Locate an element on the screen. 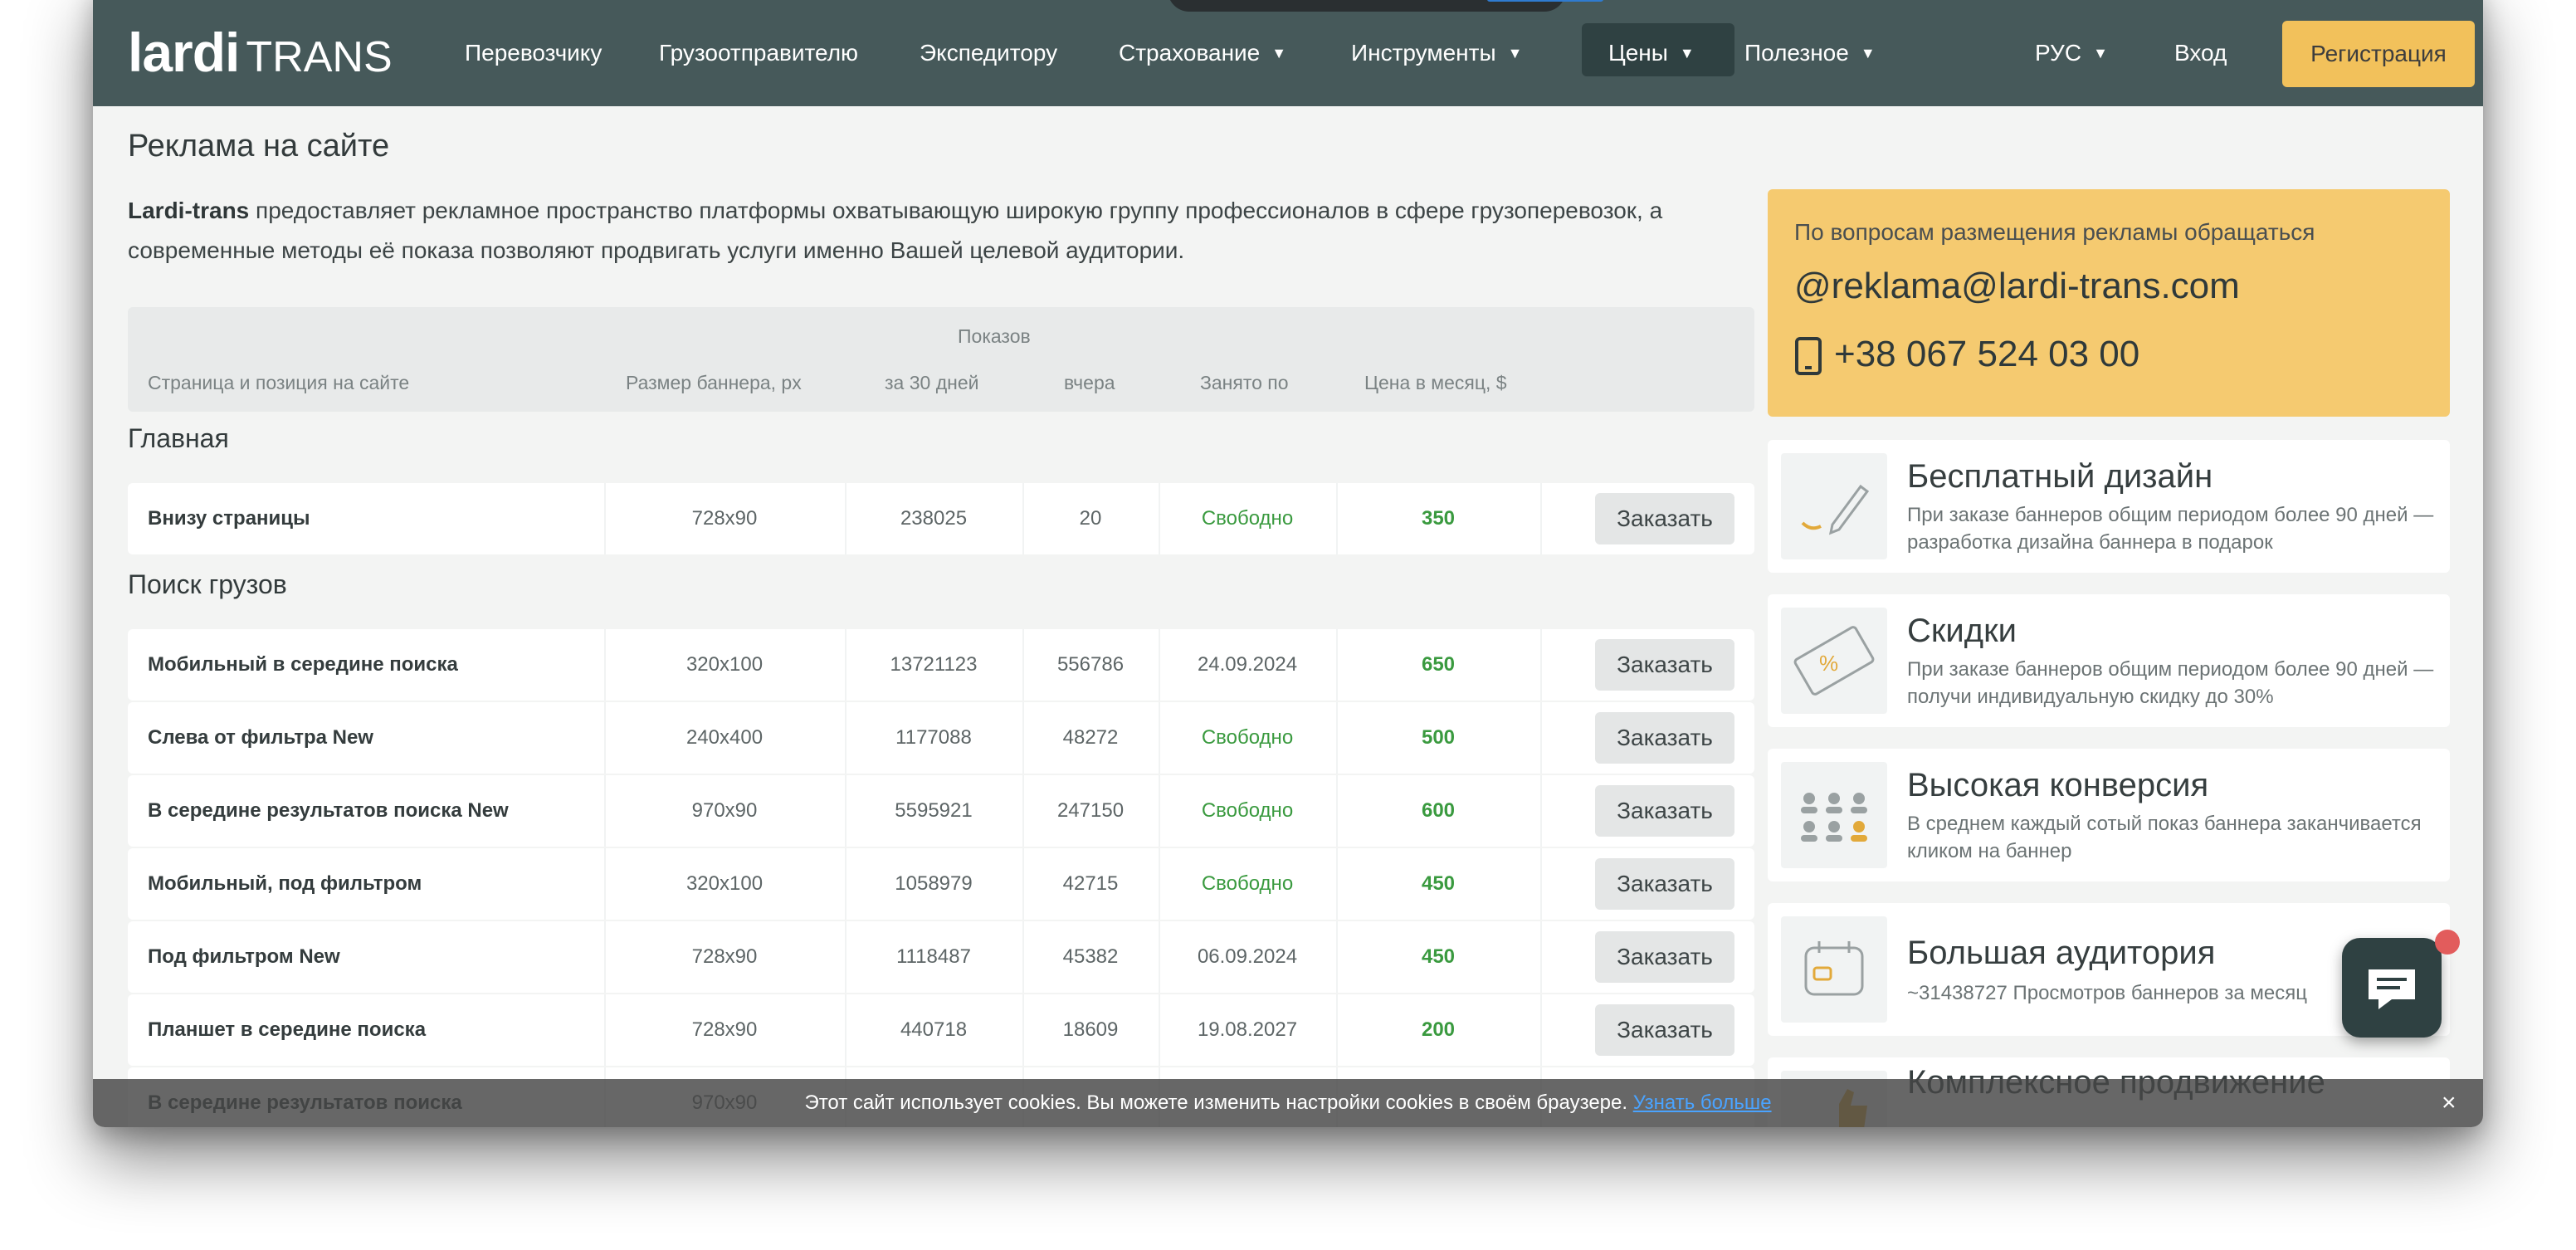  row-yesterday: 556786 is located at coordinates (1091, 664).